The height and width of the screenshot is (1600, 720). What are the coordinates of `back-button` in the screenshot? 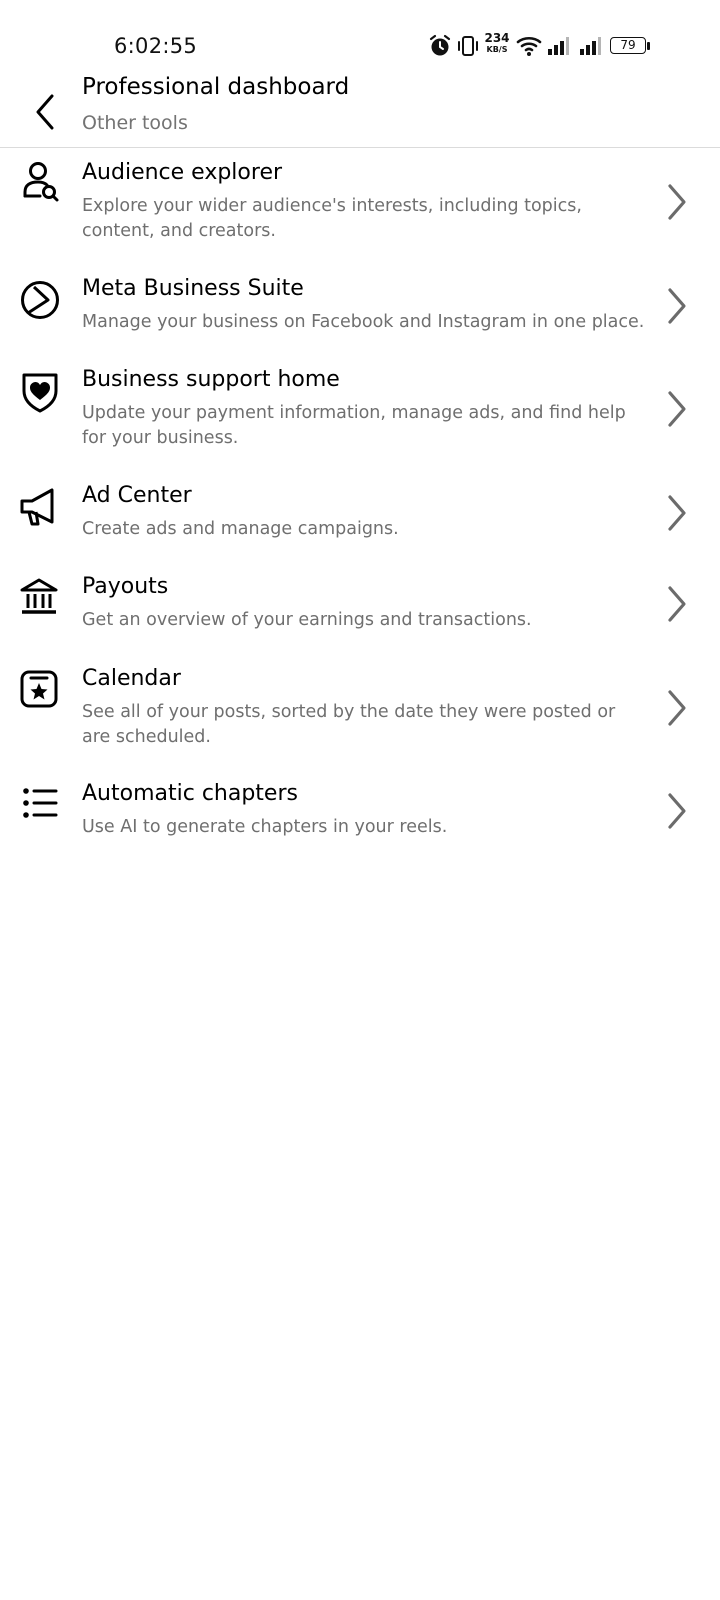 It's located at (46, 112).